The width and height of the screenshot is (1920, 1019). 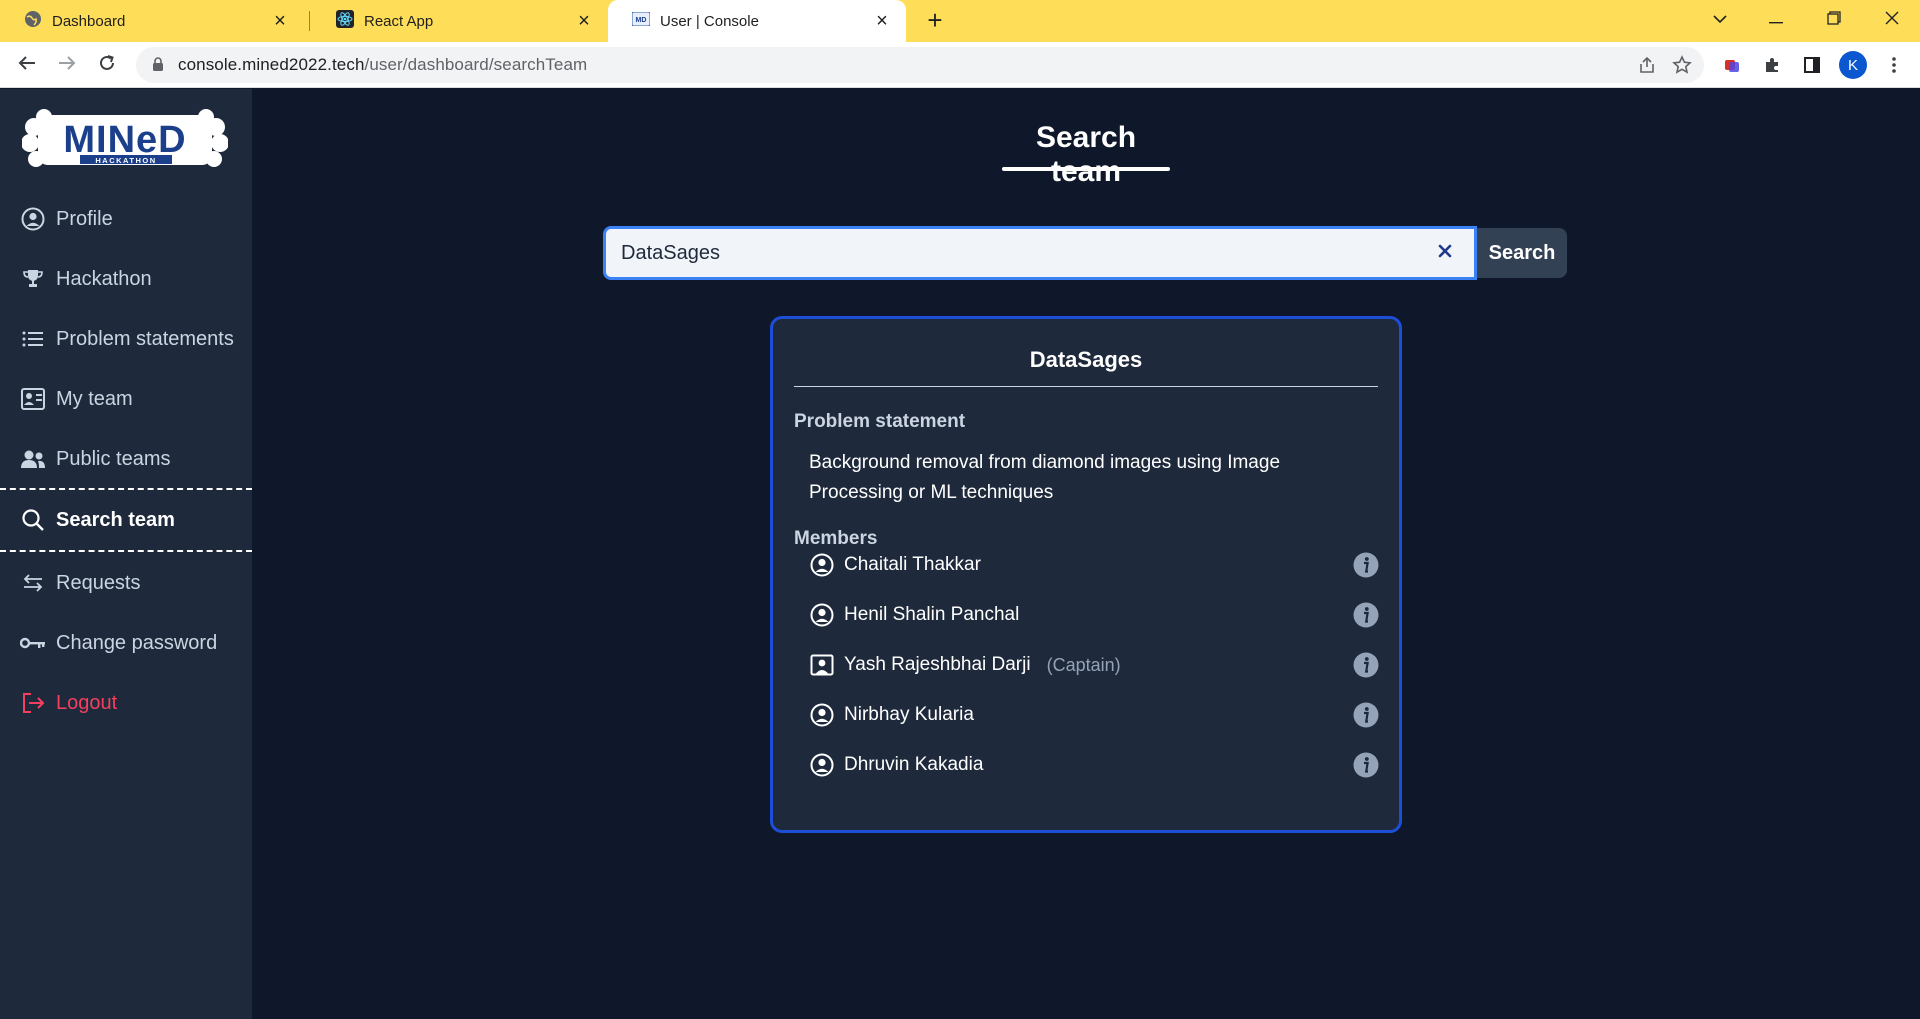 I want to click on browser-tab-react-app: React App ×, so click(x=460, y=21).